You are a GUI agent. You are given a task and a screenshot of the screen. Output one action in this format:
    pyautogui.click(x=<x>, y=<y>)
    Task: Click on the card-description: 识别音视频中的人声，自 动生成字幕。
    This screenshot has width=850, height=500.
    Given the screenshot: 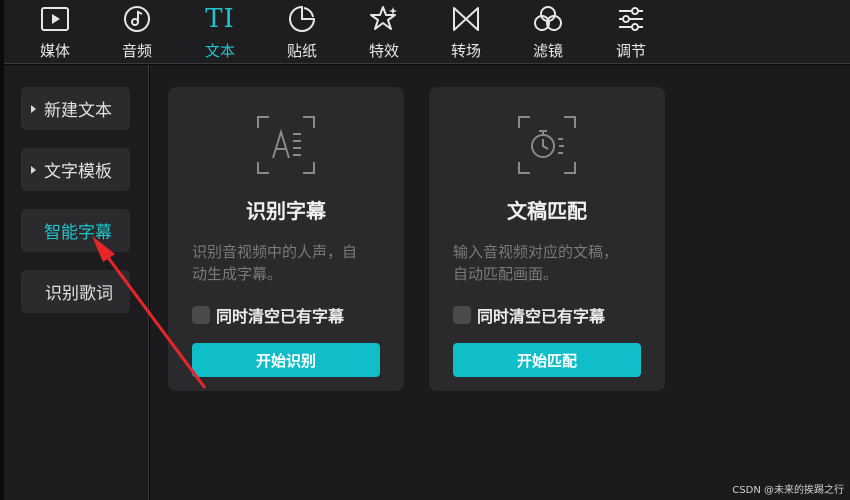 What is the action you would take?
    pyautogui.click(x=289, y=263)
    